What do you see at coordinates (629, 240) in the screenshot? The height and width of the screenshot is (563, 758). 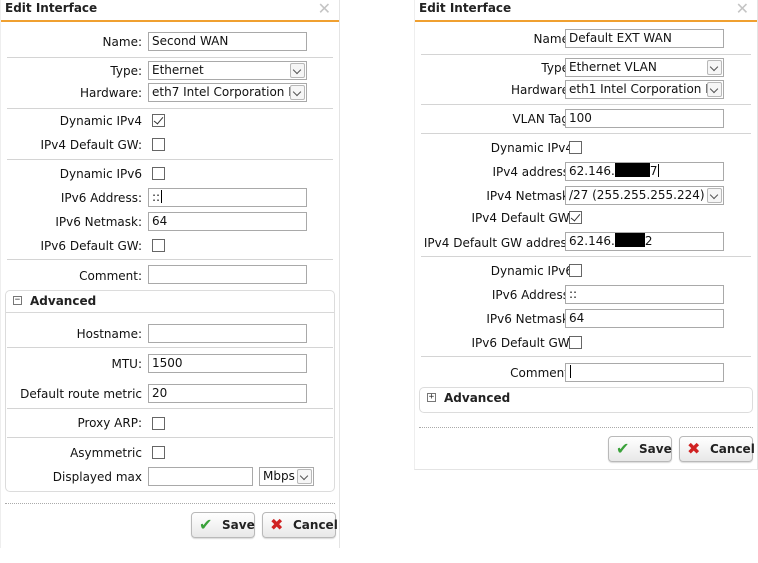 I see `redaction-block` at bounding box center [629, 240].